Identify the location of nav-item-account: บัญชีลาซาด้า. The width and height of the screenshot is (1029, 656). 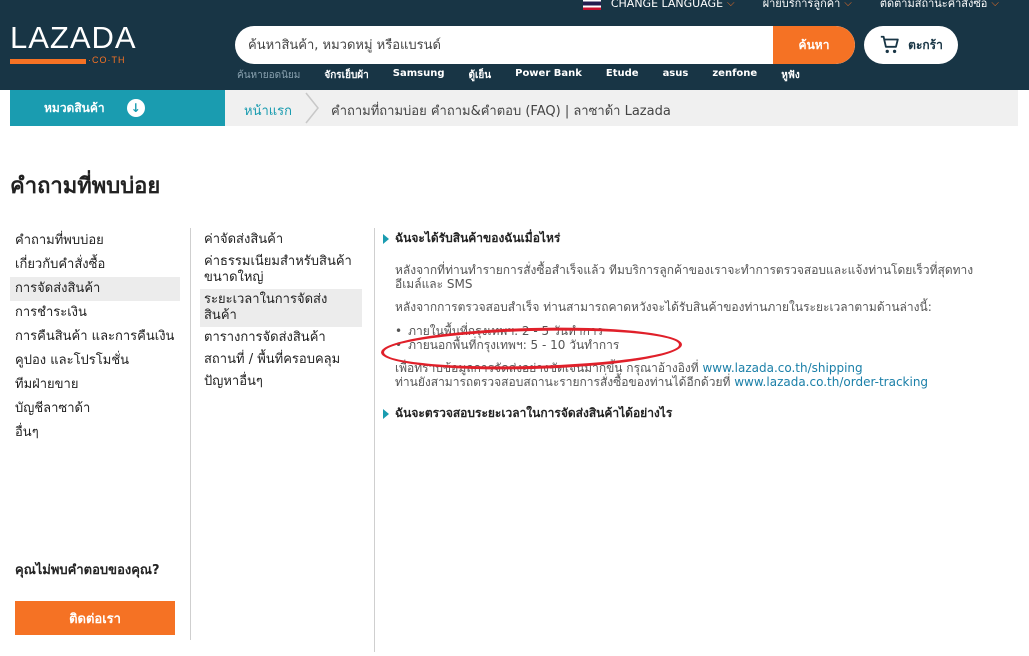
(95, 409).